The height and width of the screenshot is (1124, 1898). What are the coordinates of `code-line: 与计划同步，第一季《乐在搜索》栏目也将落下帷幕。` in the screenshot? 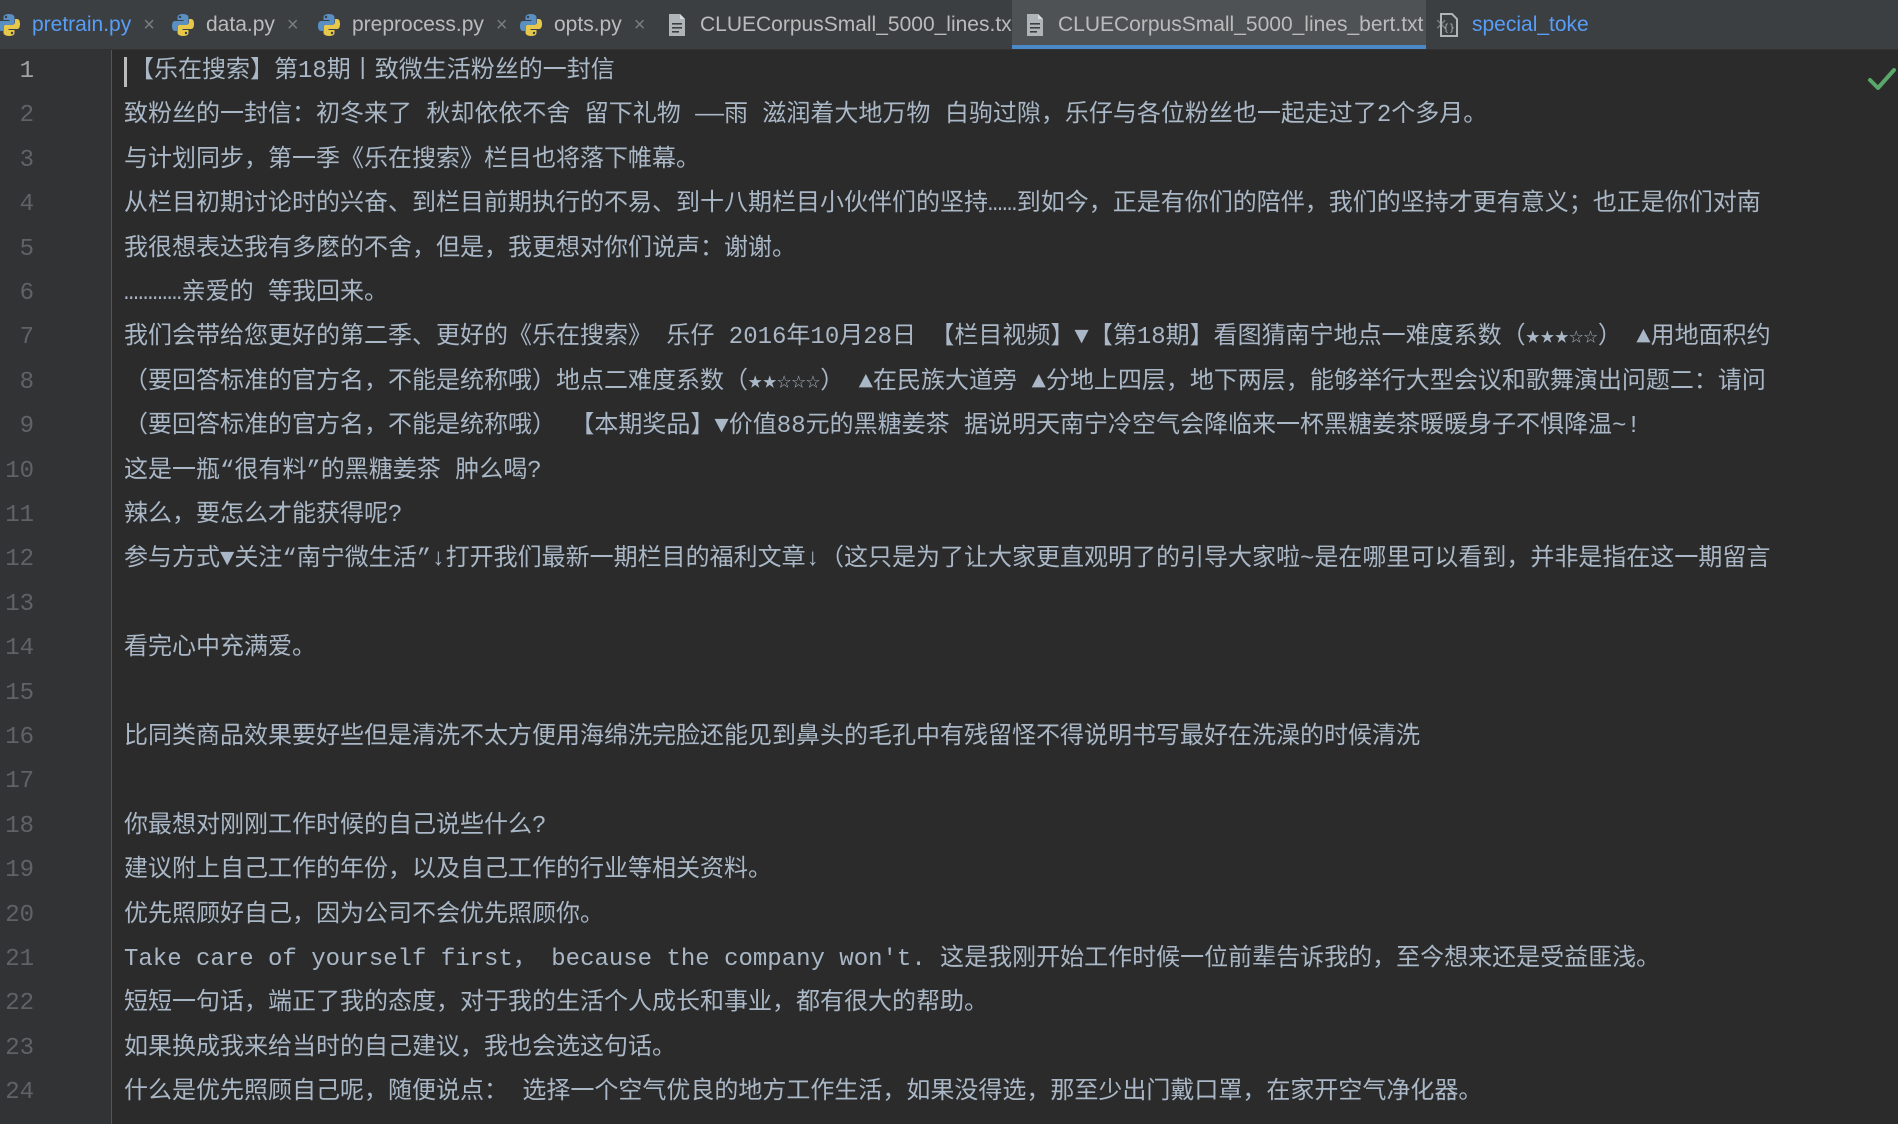 It's located at (1011, 161).